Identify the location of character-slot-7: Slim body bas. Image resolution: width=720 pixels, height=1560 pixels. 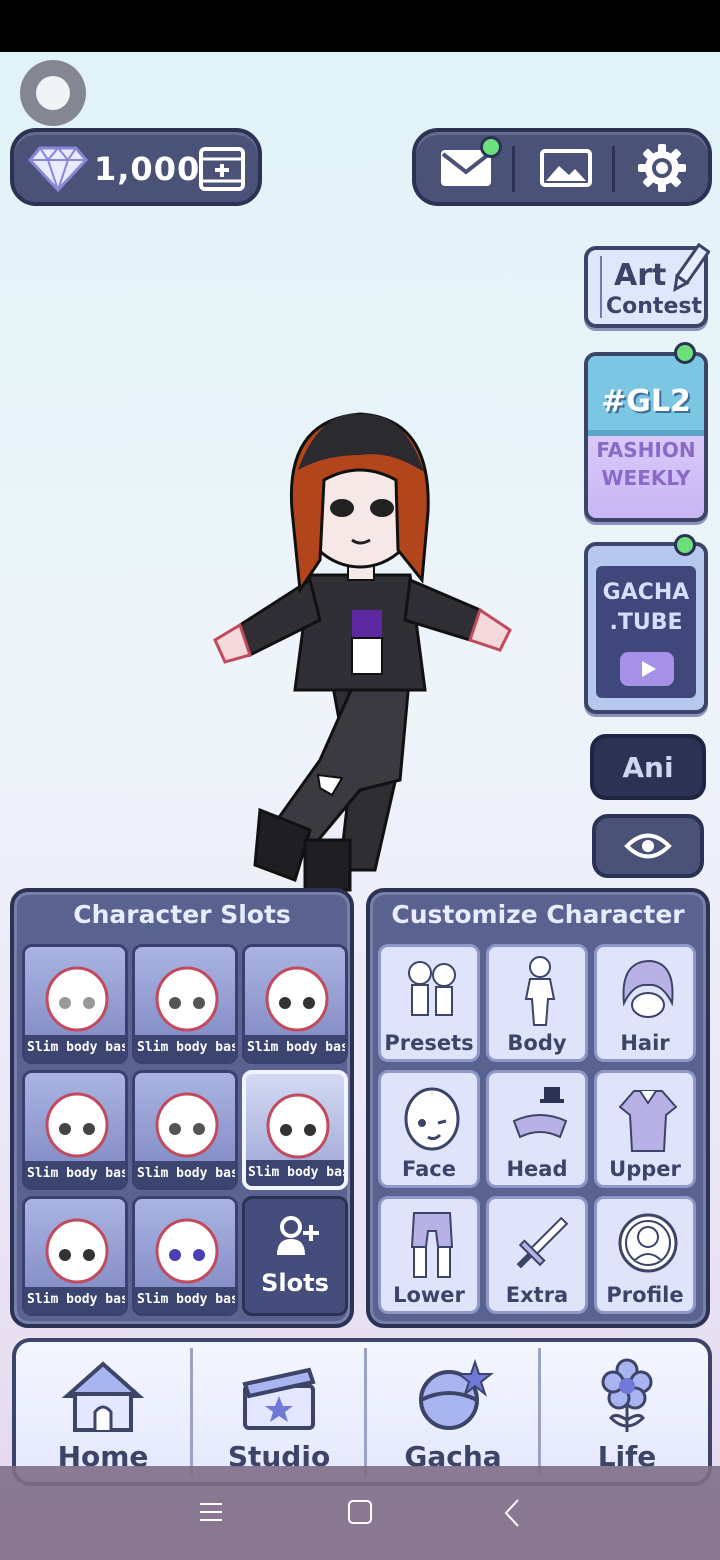
(75, 1256).